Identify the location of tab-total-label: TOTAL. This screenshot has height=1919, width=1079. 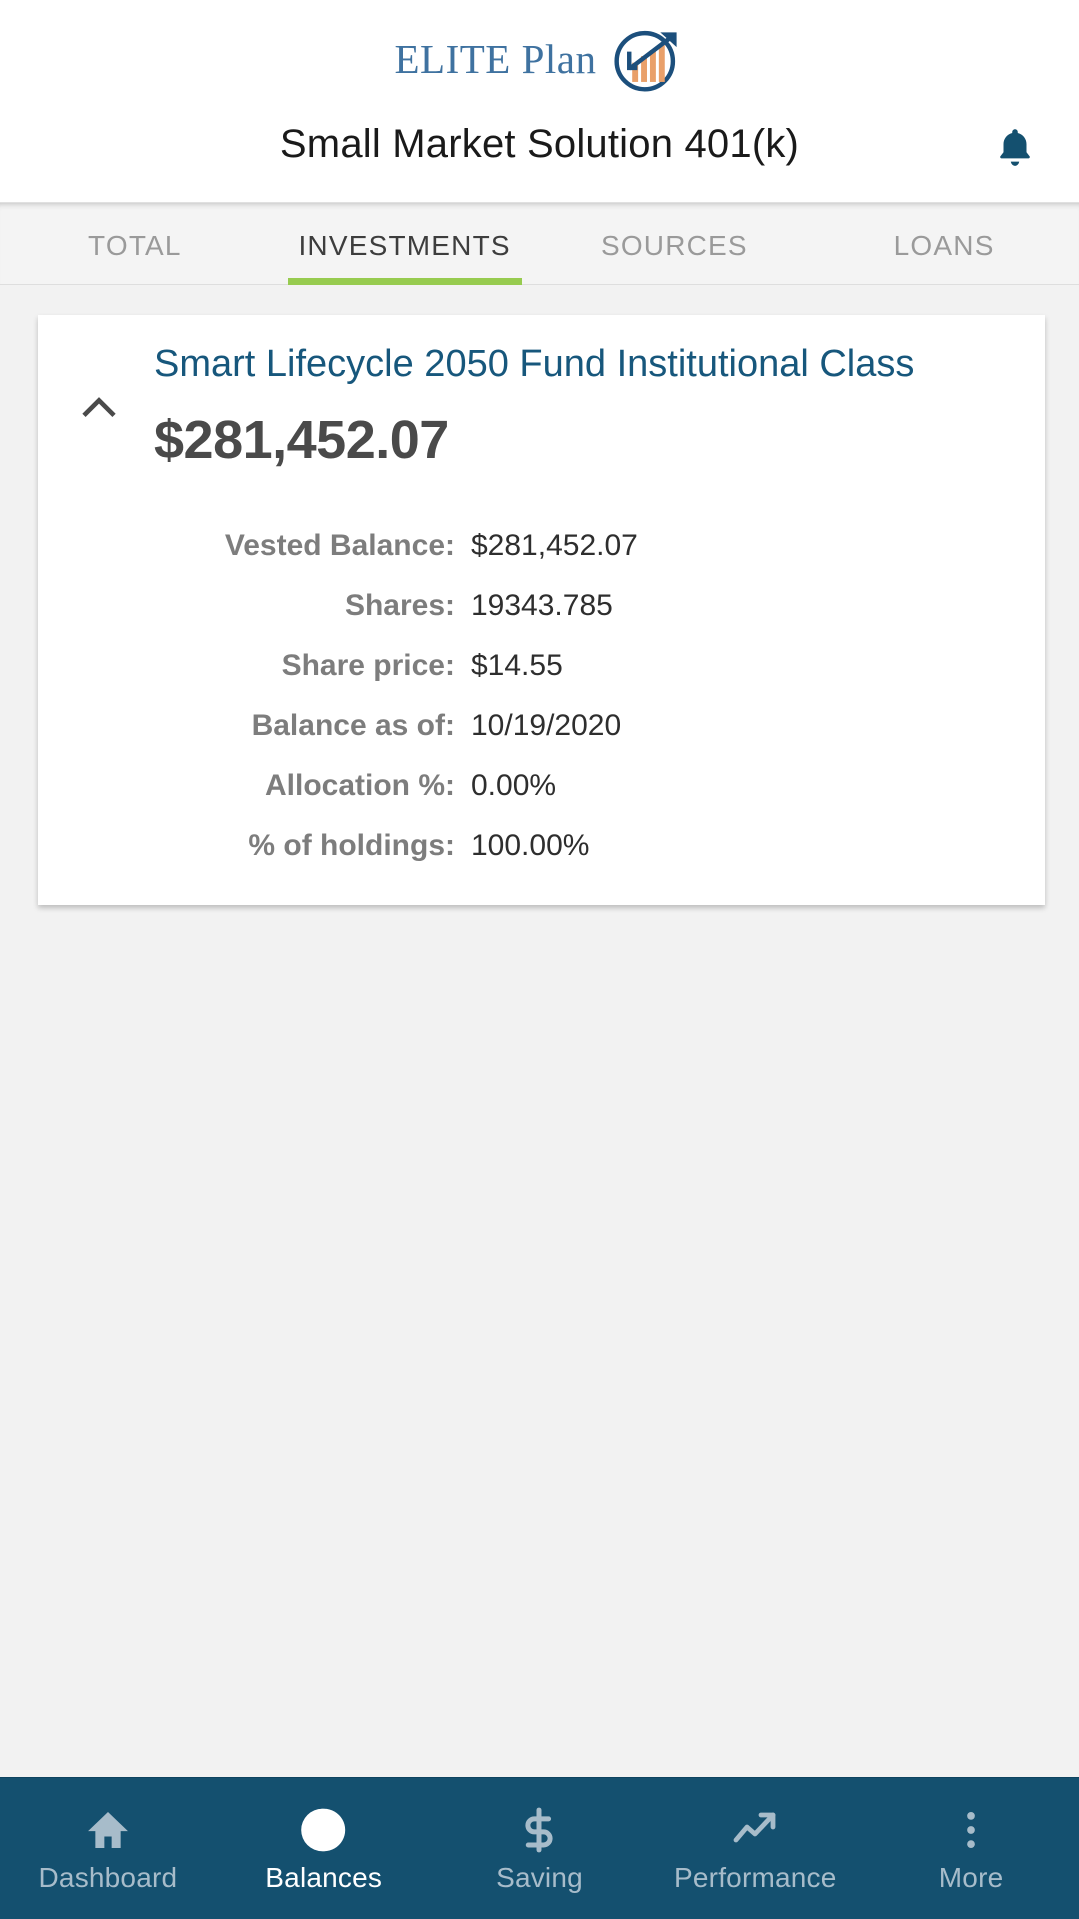
(135, 245).